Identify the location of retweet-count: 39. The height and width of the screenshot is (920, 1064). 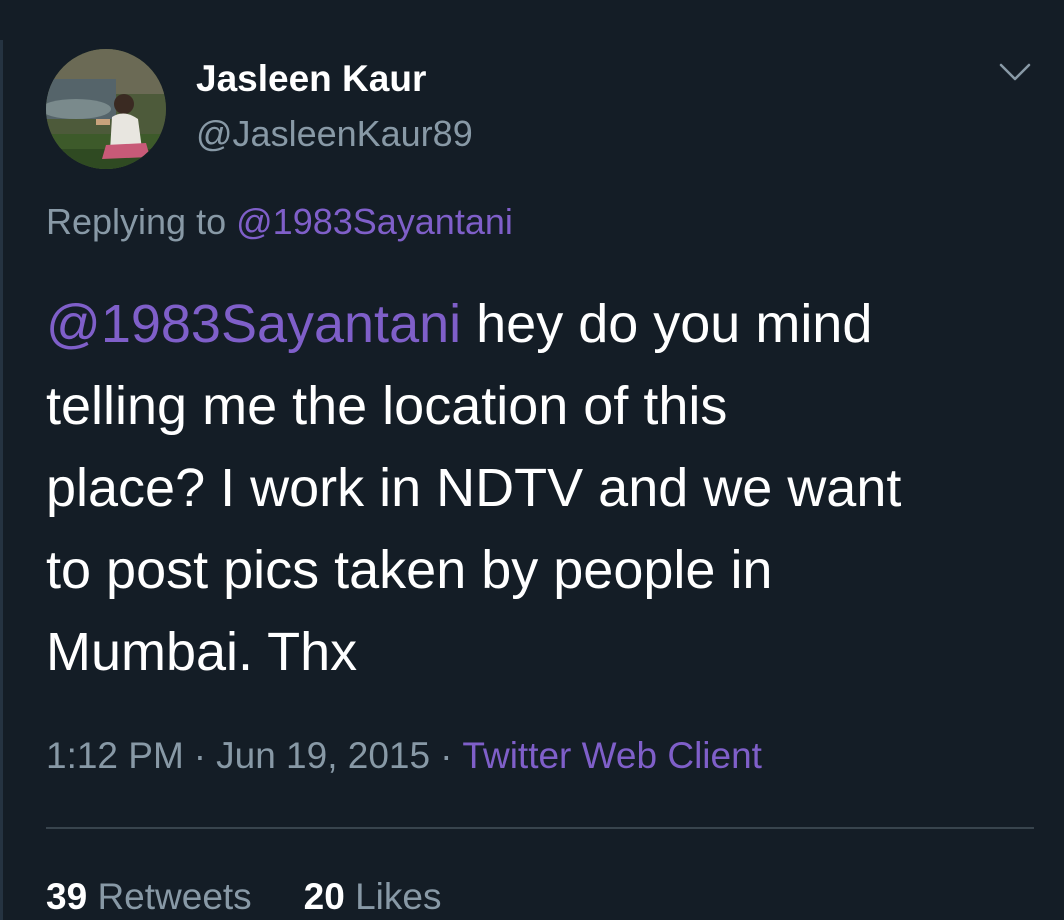
(67, 896).